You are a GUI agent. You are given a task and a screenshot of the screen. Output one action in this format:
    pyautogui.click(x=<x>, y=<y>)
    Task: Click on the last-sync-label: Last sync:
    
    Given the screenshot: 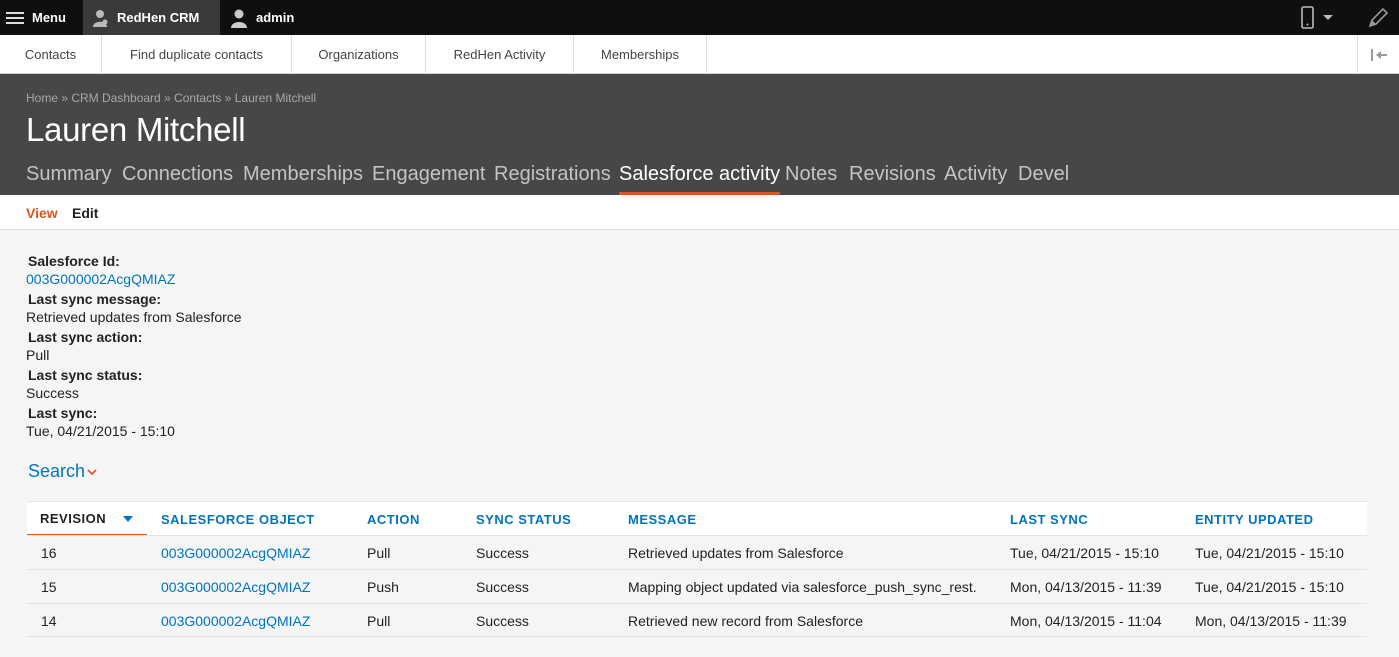 What is the action you would take?
    pyautogui.click(x=63, y=413)
    